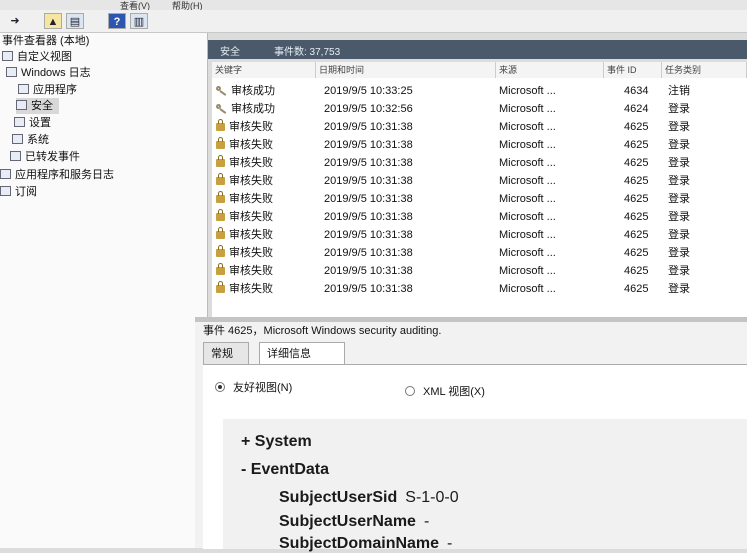 The height and width of the screenshot is (553, 747). What do you see at coordinates (354, 521) in the screenshot?
I see `field-subject-user-name: SubjectUserName -` at bounding box center [354, 521].